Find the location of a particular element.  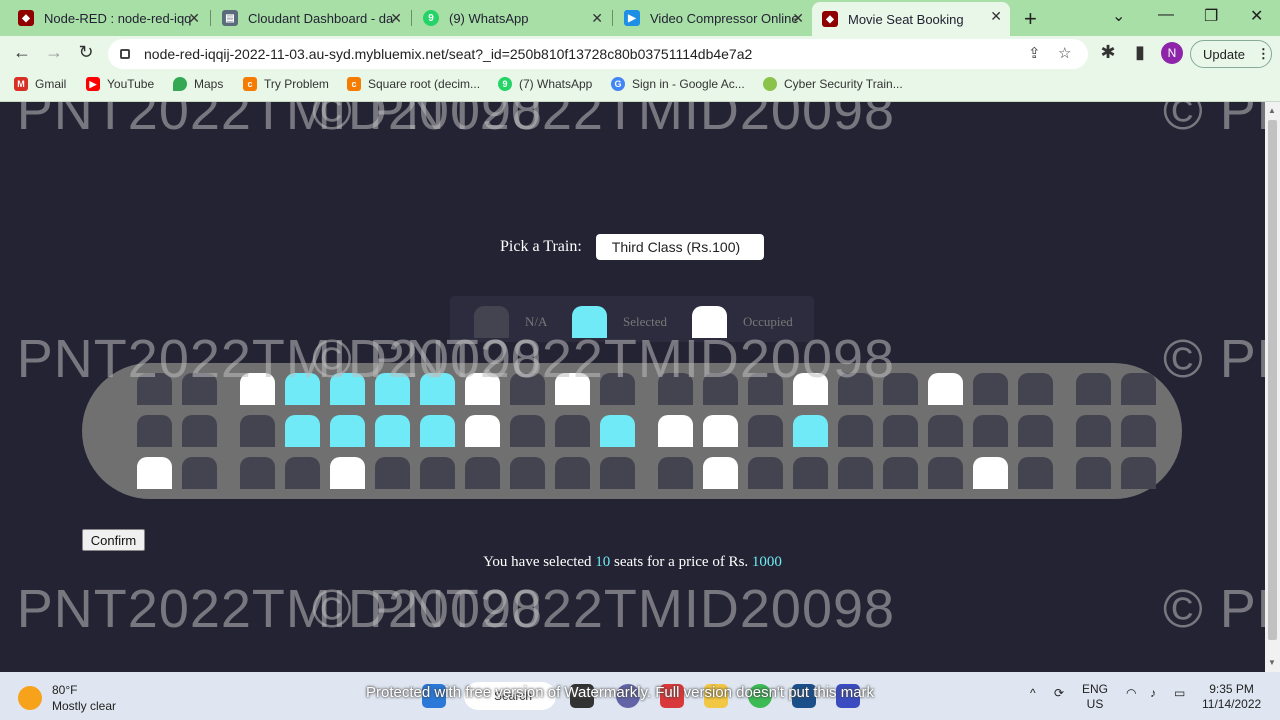

new-tab-button: + is located at coordinates (1030, 19).